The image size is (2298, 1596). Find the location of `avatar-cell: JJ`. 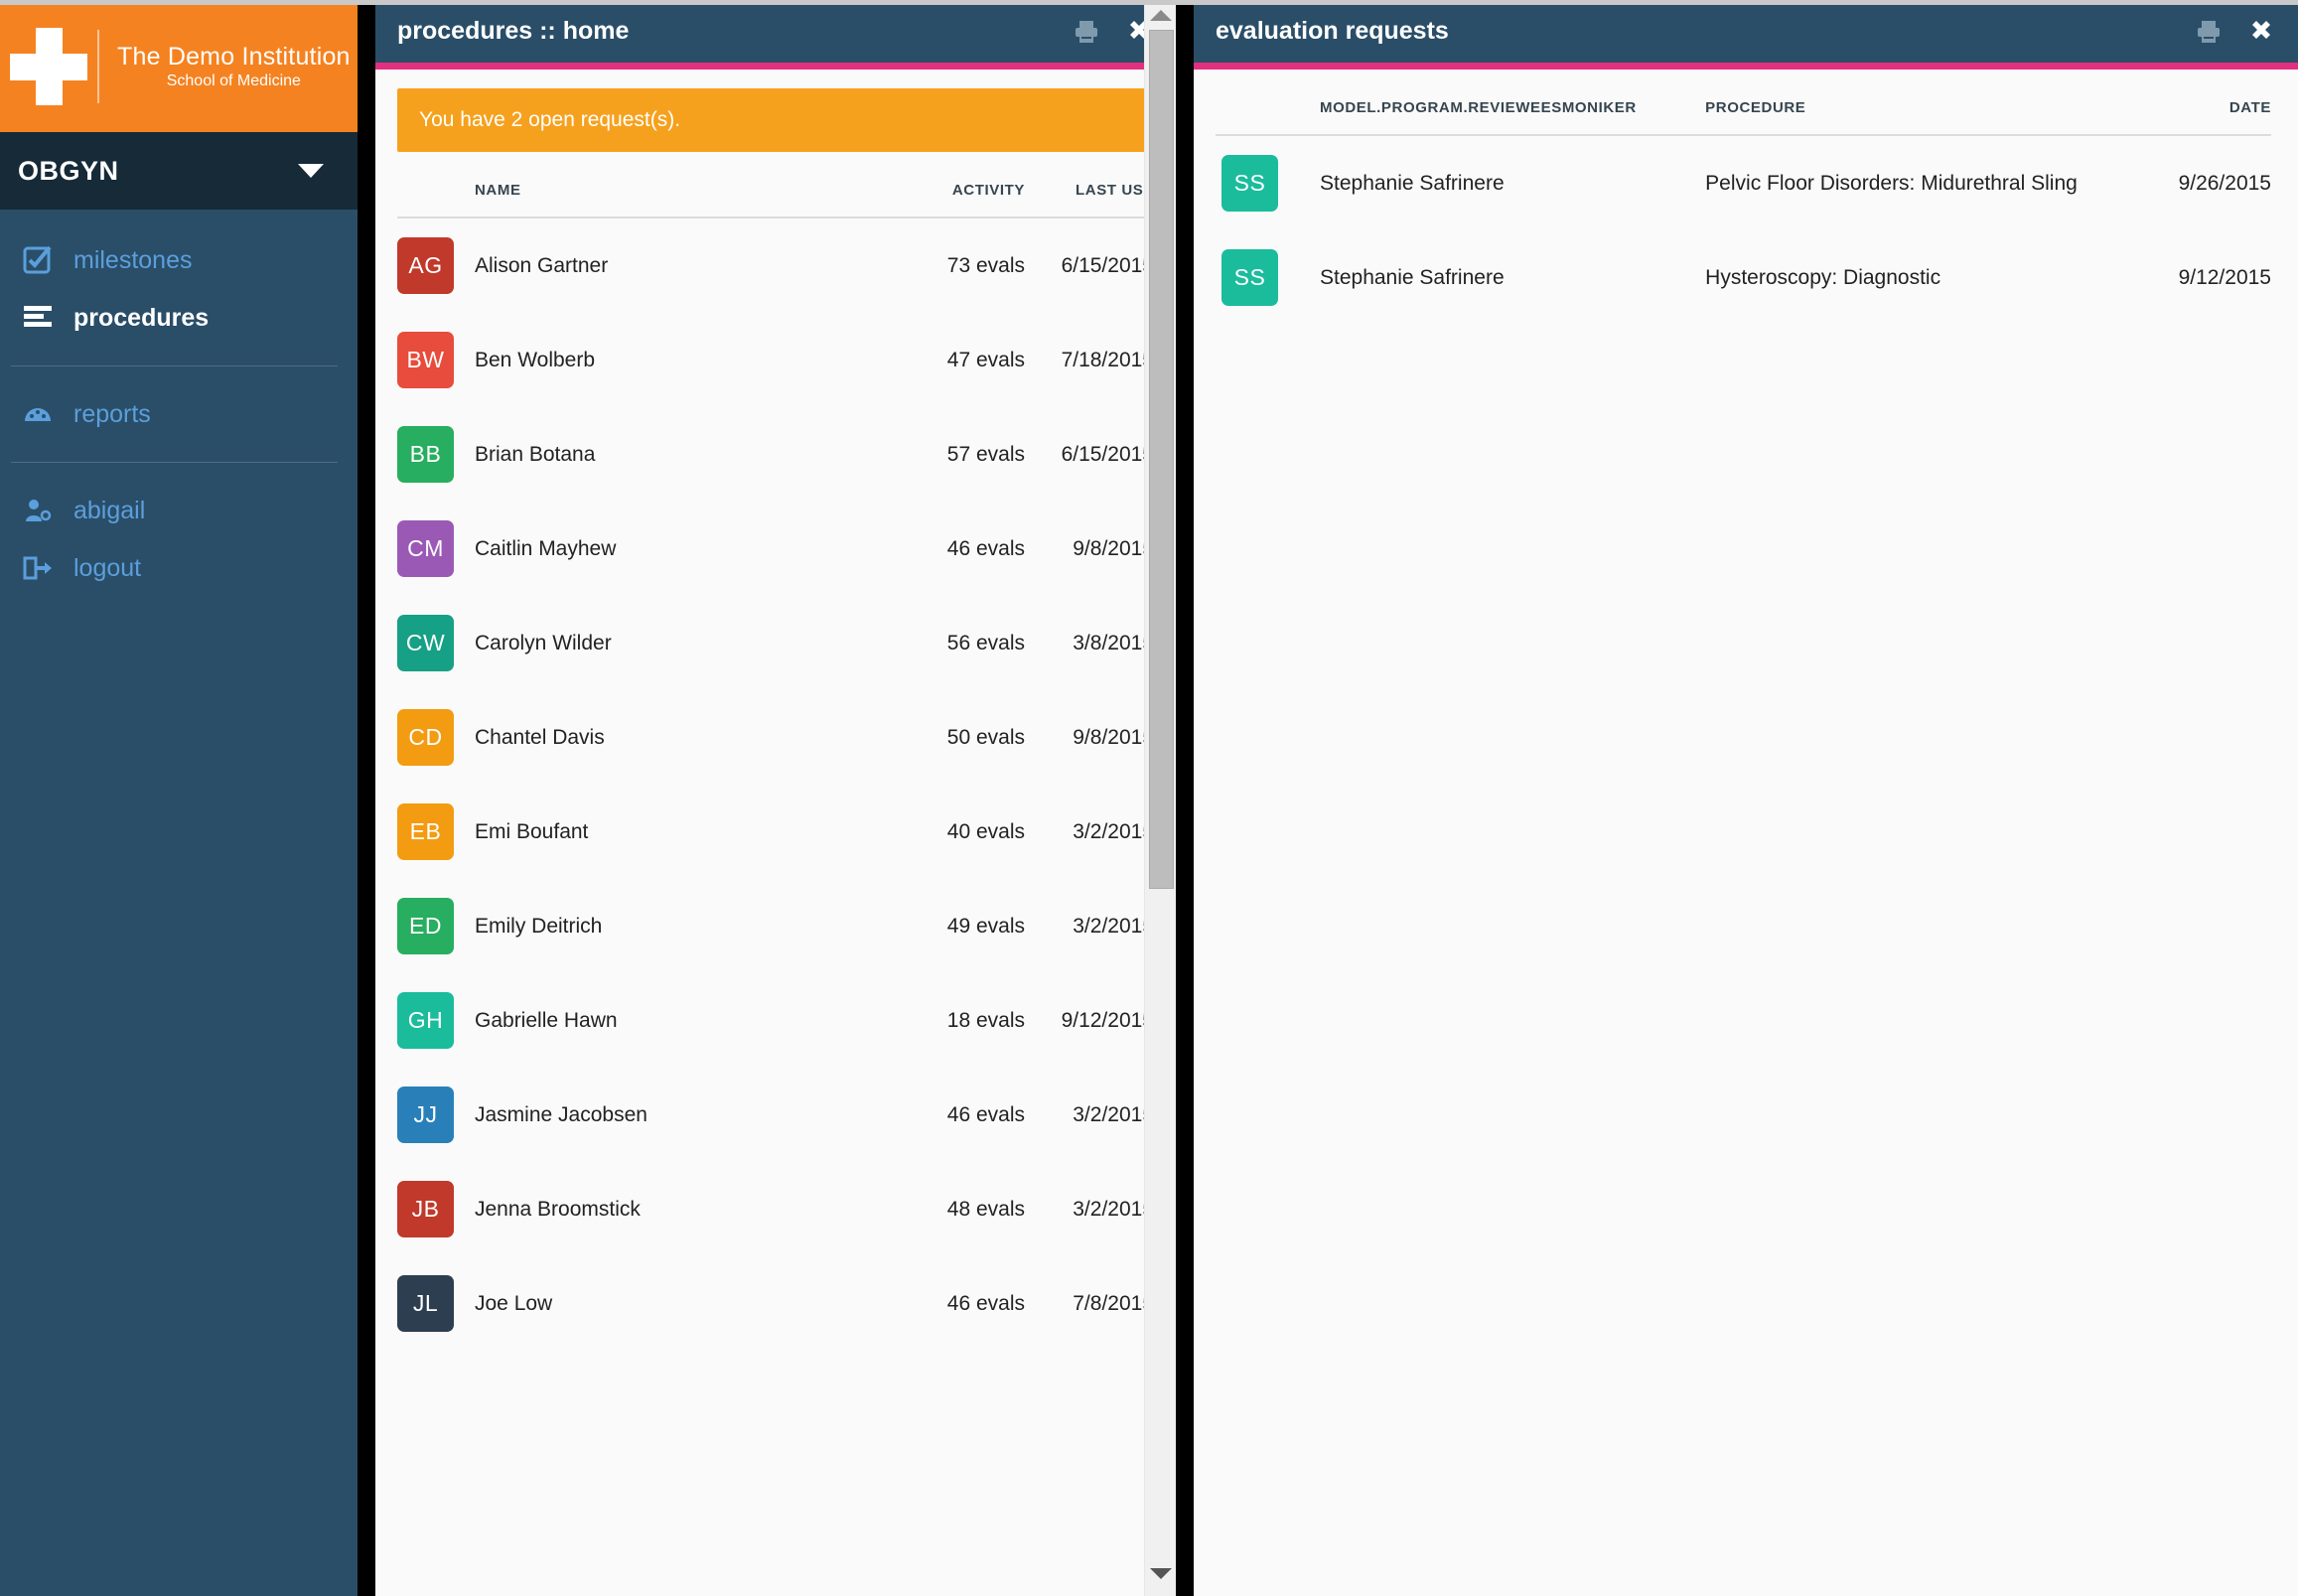

avatar-cell: JJ is located at coordinates (436, 1115).